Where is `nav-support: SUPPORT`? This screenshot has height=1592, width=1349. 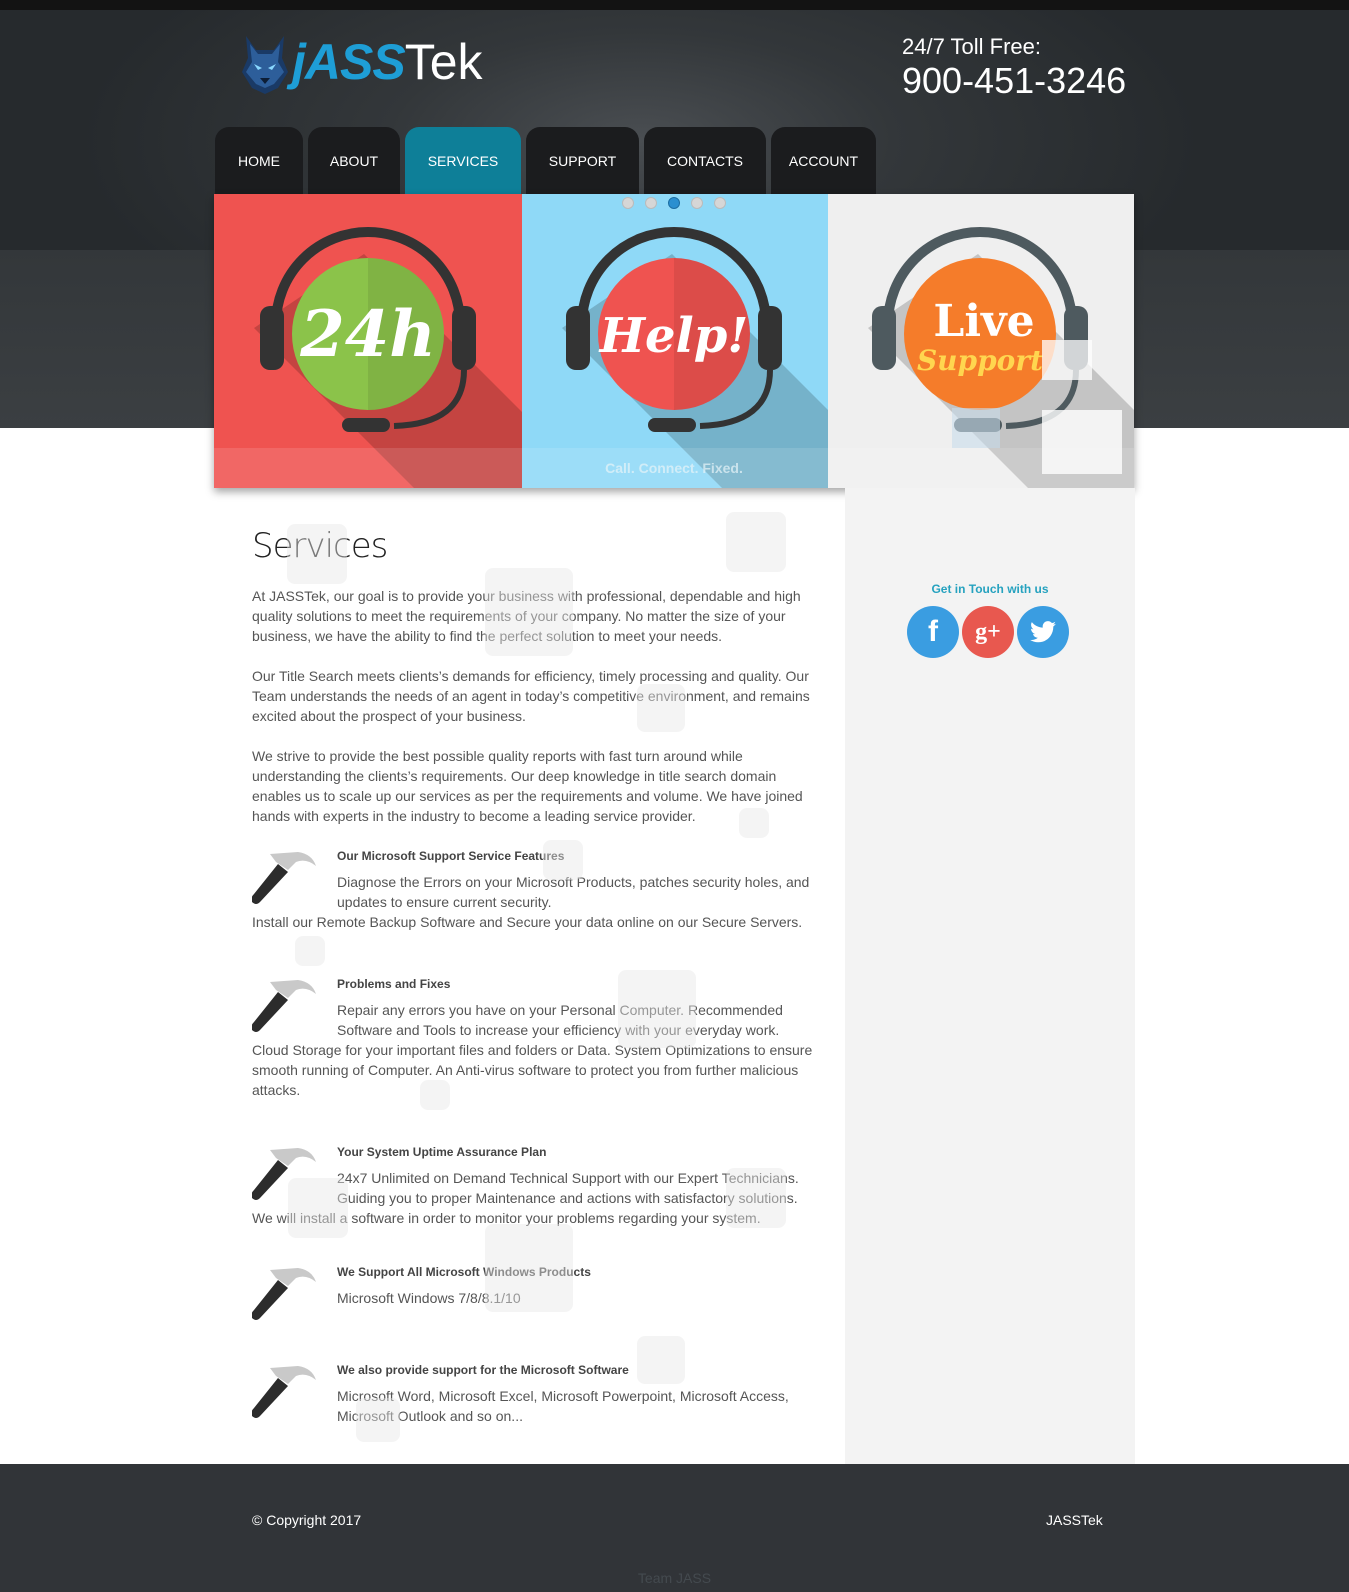
nav-support: SUPPORT is located at coordinates (582, 161).